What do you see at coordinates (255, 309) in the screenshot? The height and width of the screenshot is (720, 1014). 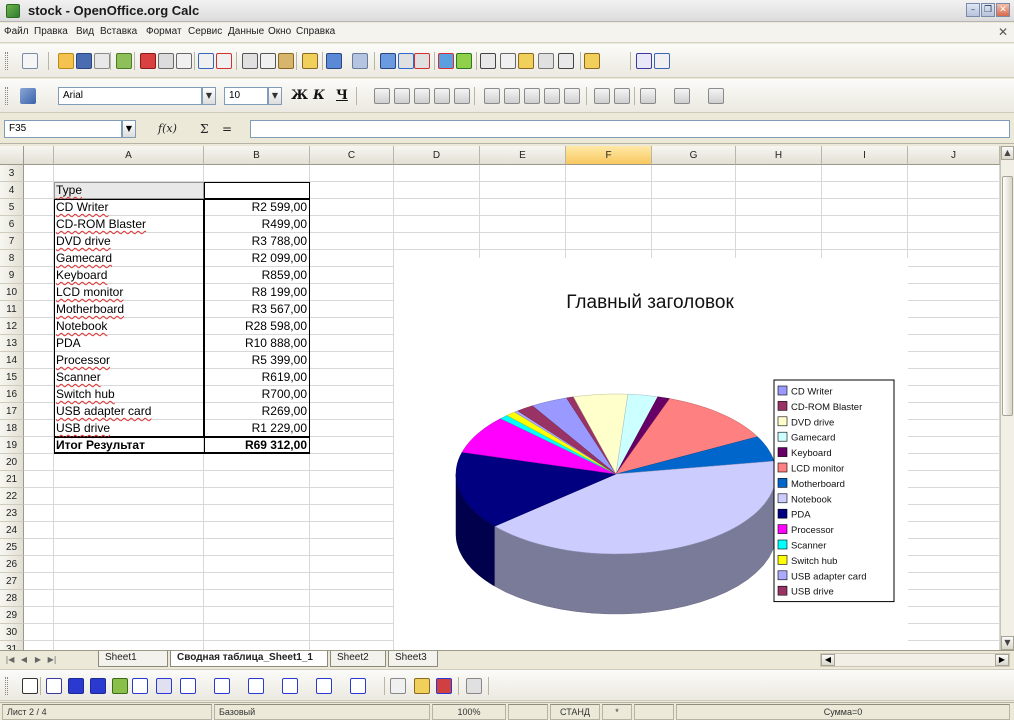 I see `pivot-value-cell: R3 567,00` at bounding box center [255, 309].